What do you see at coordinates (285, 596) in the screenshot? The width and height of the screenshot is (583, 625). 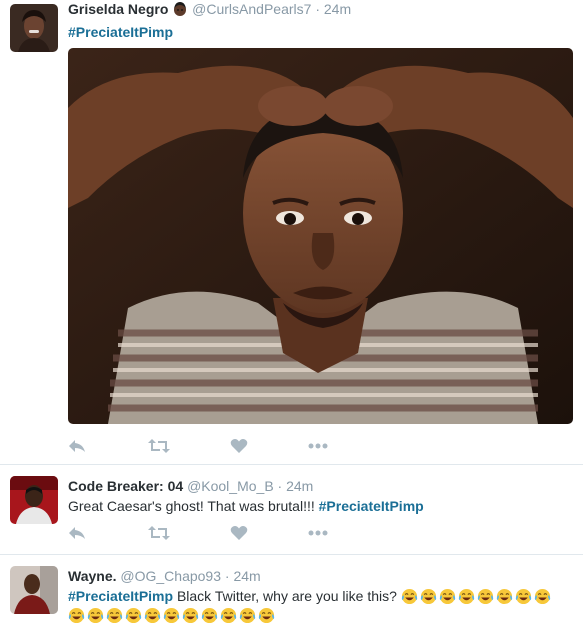 I see `tweet-text-body: Black Twitter, why are you like this?` at bounding box center [285, 596].